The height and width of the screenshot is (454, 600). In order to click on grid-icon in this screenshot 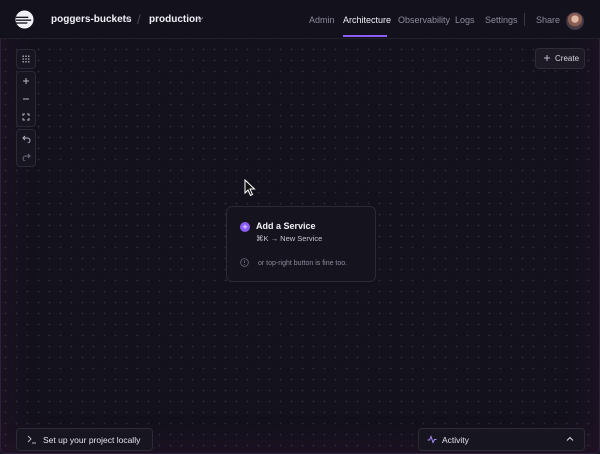, I will do `click(26, 59)`.